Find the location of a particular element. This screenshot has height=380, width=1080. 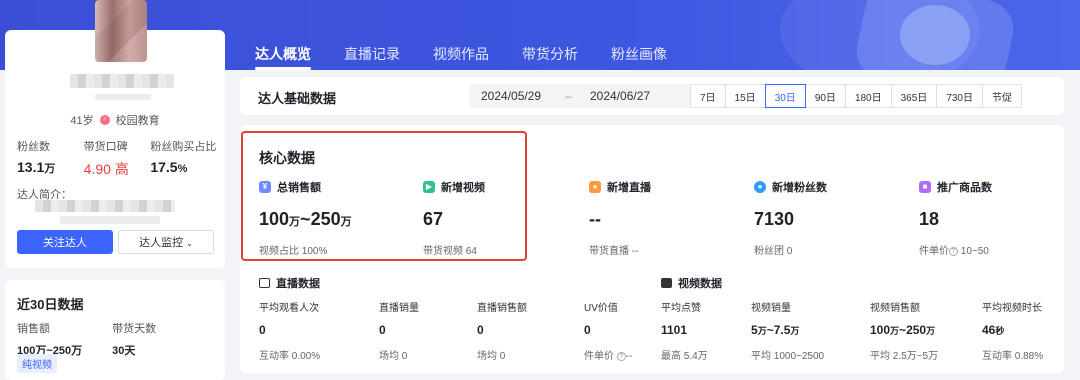

blurred-name is located at coordinates (122, 81).